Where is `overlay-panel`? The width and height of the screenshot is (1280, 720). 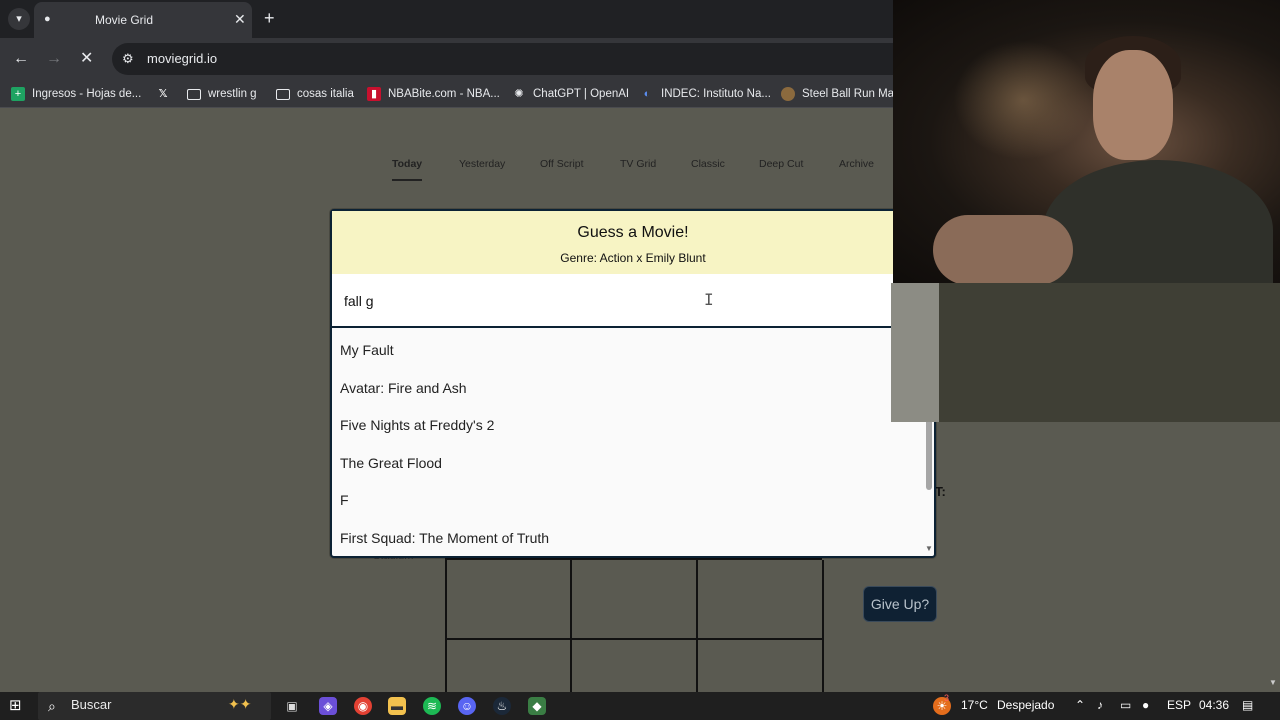 overlay-panel is located at coordinates (1086, 352).